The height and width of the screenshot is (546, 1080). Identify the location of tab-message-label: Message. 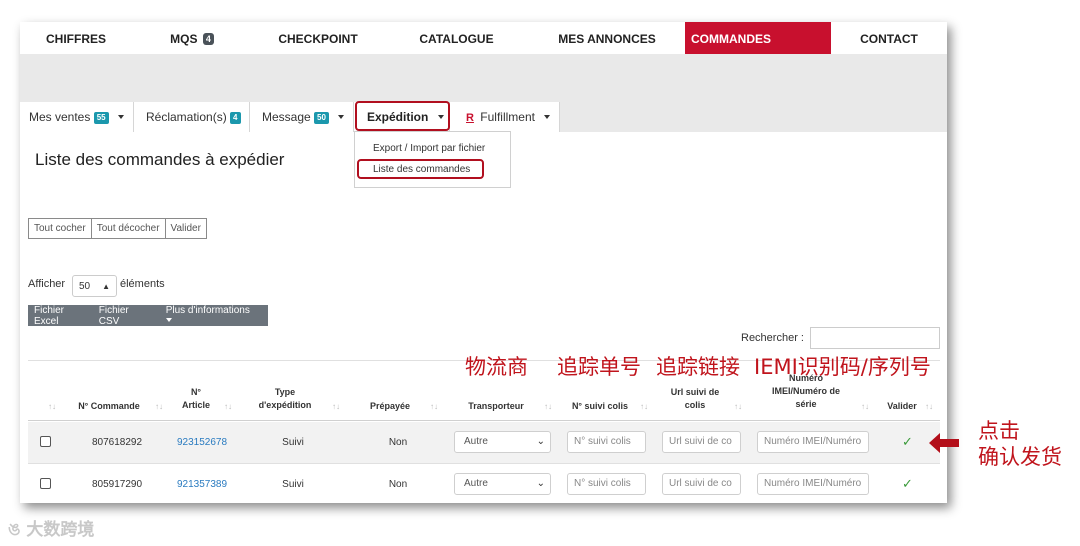
(286, 117).